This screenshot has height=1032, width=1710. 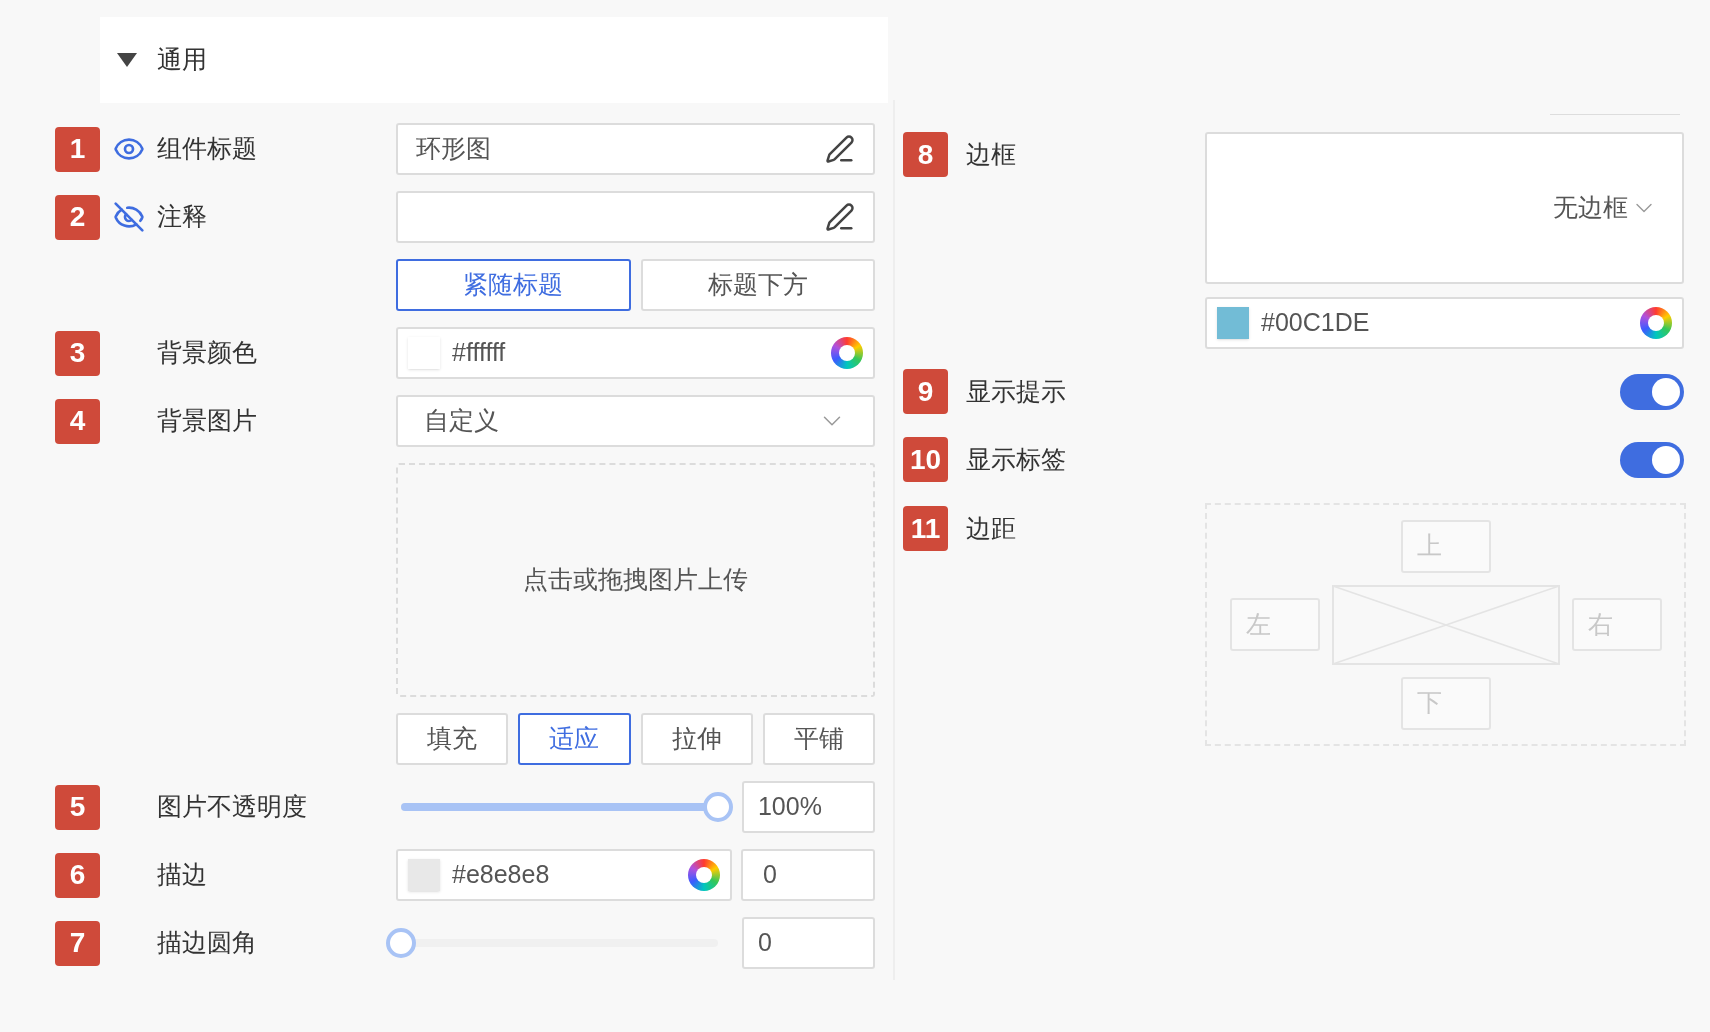 I want to click on number-badge: 11, so click(x=925, y=528).